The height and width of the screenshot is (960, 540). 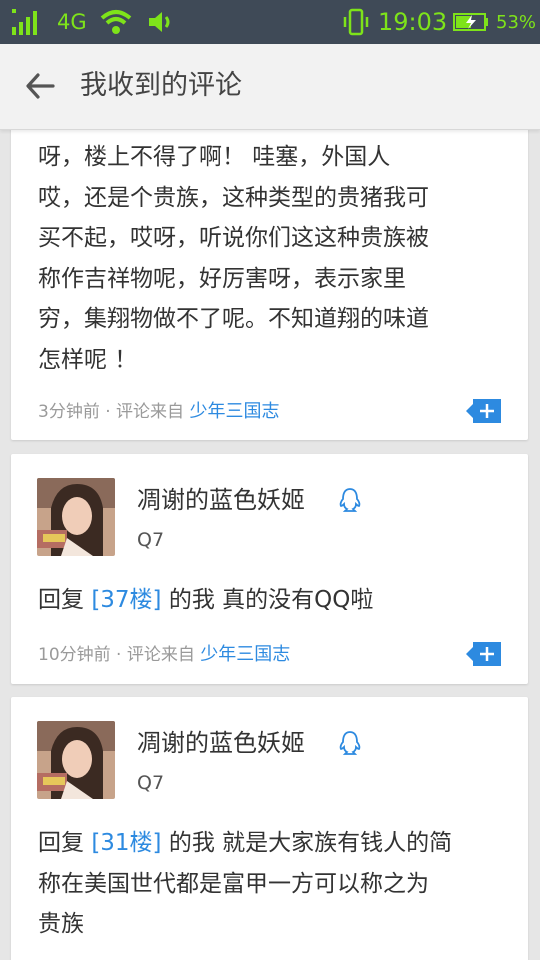 What do you see at coordinates (27, 22) in the screenshot?
I see `signal-icon` at bounding box center [27, 22].